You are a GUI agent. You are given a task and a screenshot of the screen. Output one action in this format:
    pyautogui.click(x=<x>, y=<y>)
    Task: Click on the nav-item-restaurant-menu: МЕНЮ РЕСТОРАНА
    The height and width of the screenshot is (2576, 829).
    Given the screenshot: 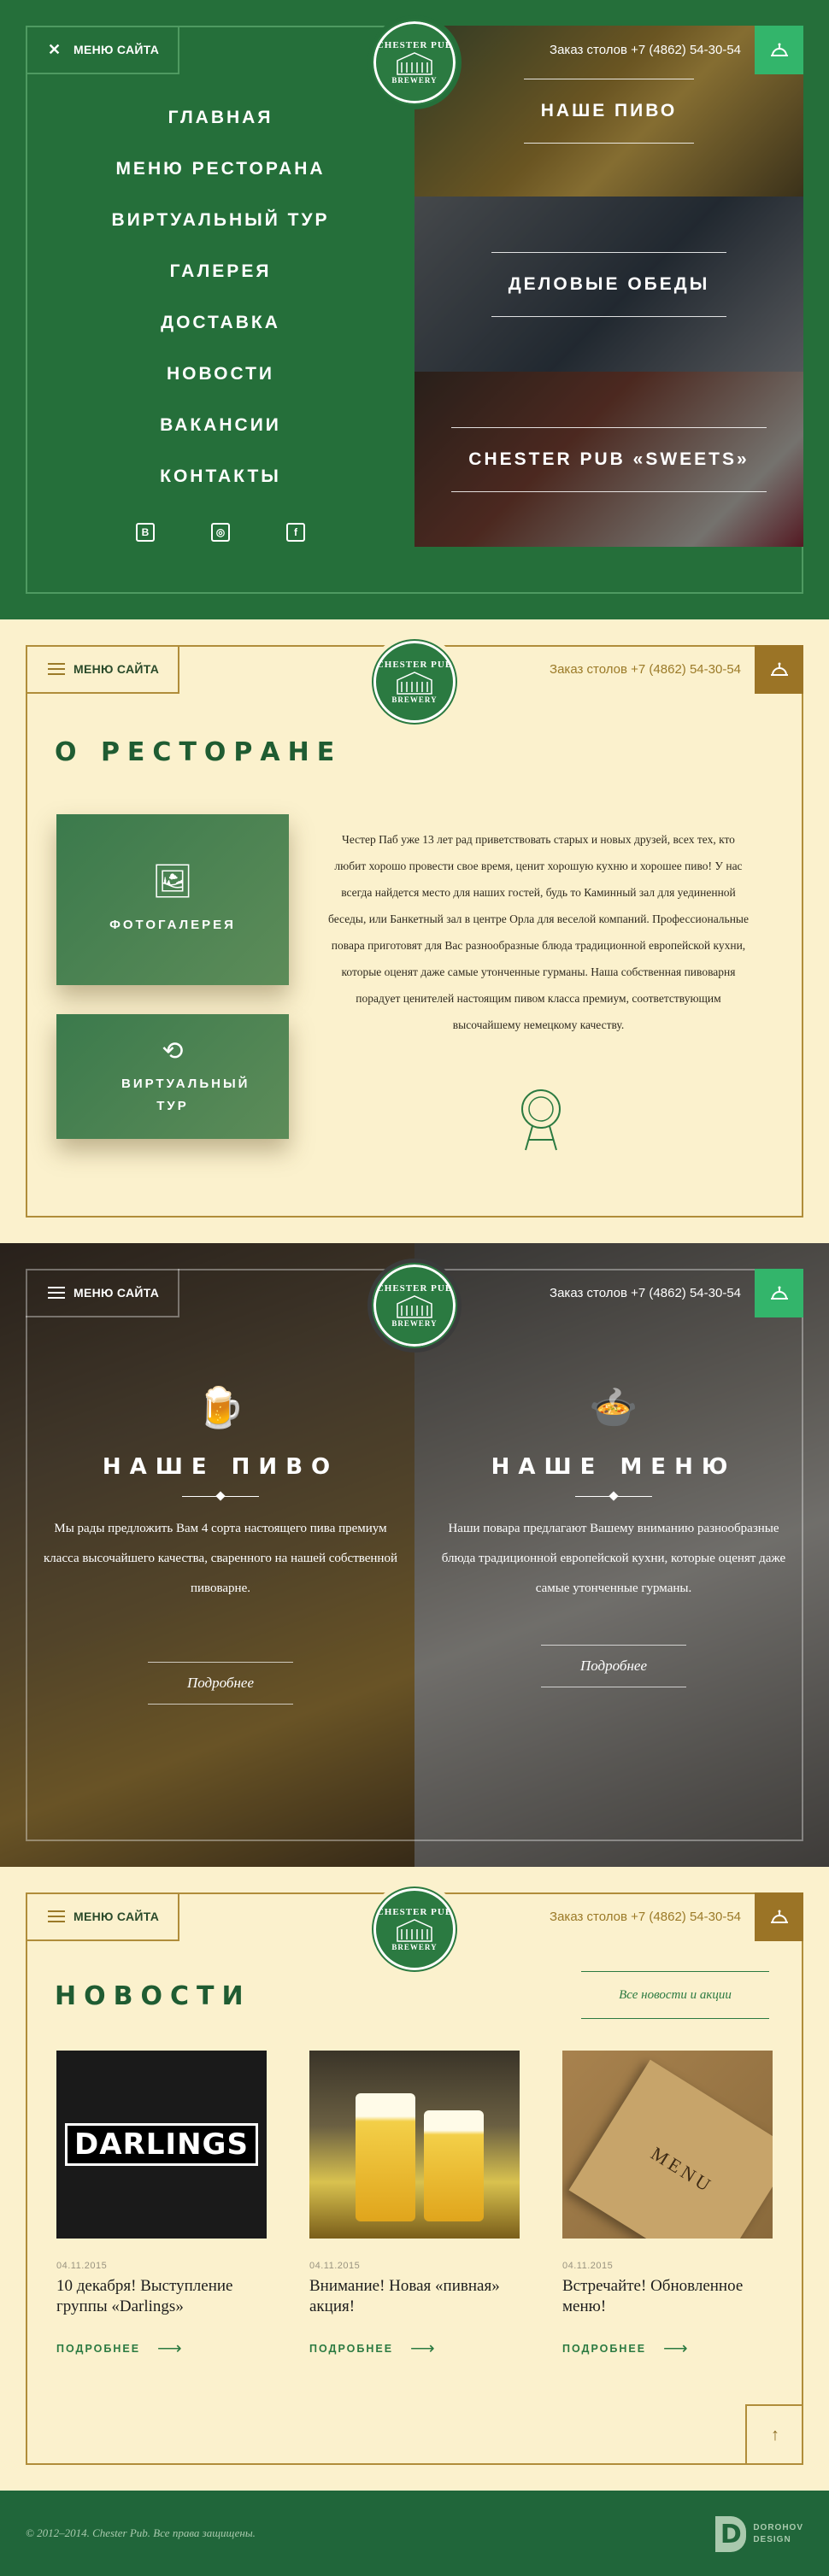 What is the action you would take?
    pyautogui.click(x=220, y=177)
    